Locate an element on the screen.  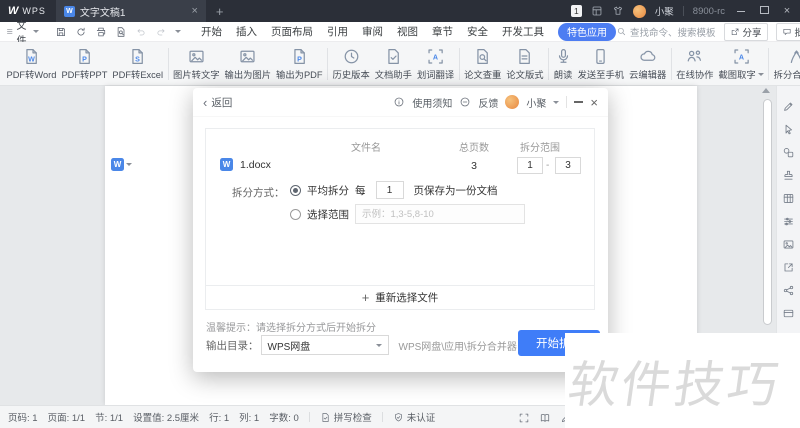
tab-review: 审阅 is located at coordinates (372, 31).